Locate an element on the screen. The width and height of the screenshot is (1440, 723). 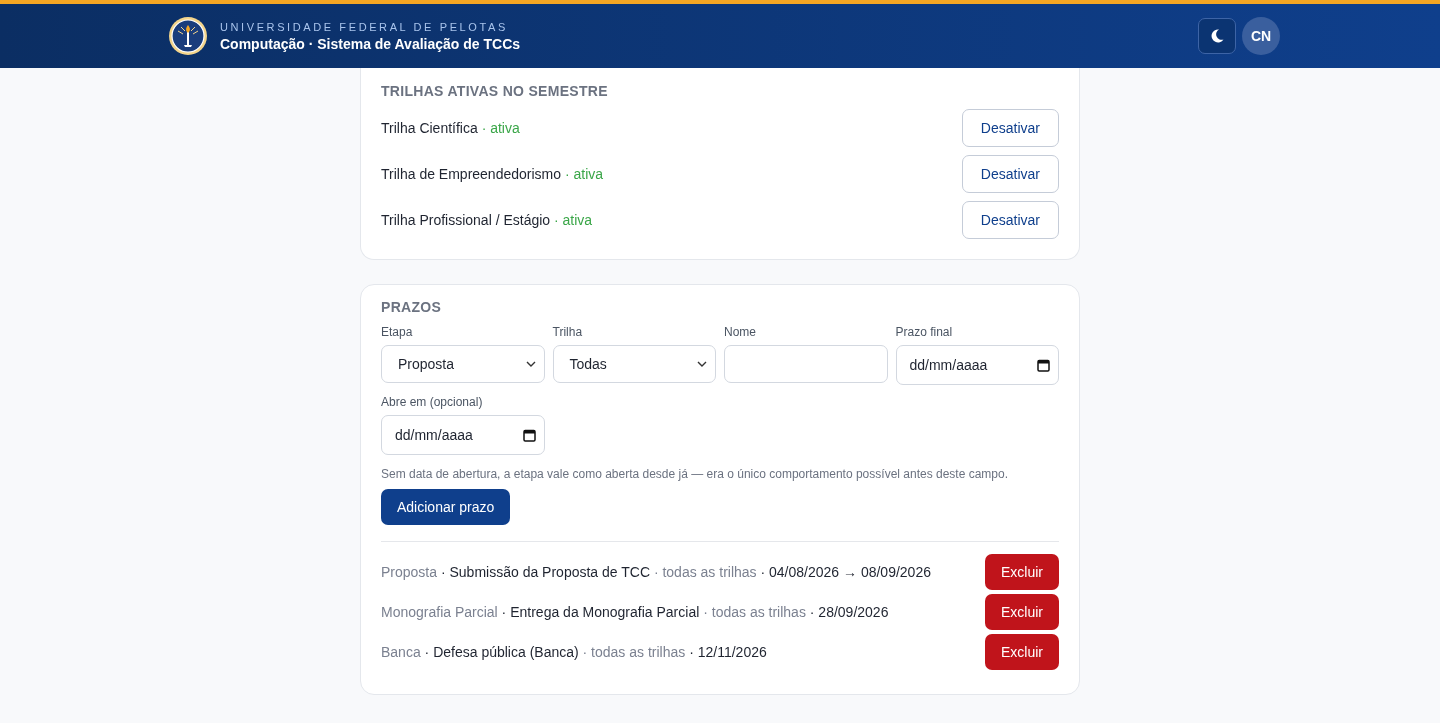
add-deadline-button: Adicionar prazo is located at coordinates (446, 507).